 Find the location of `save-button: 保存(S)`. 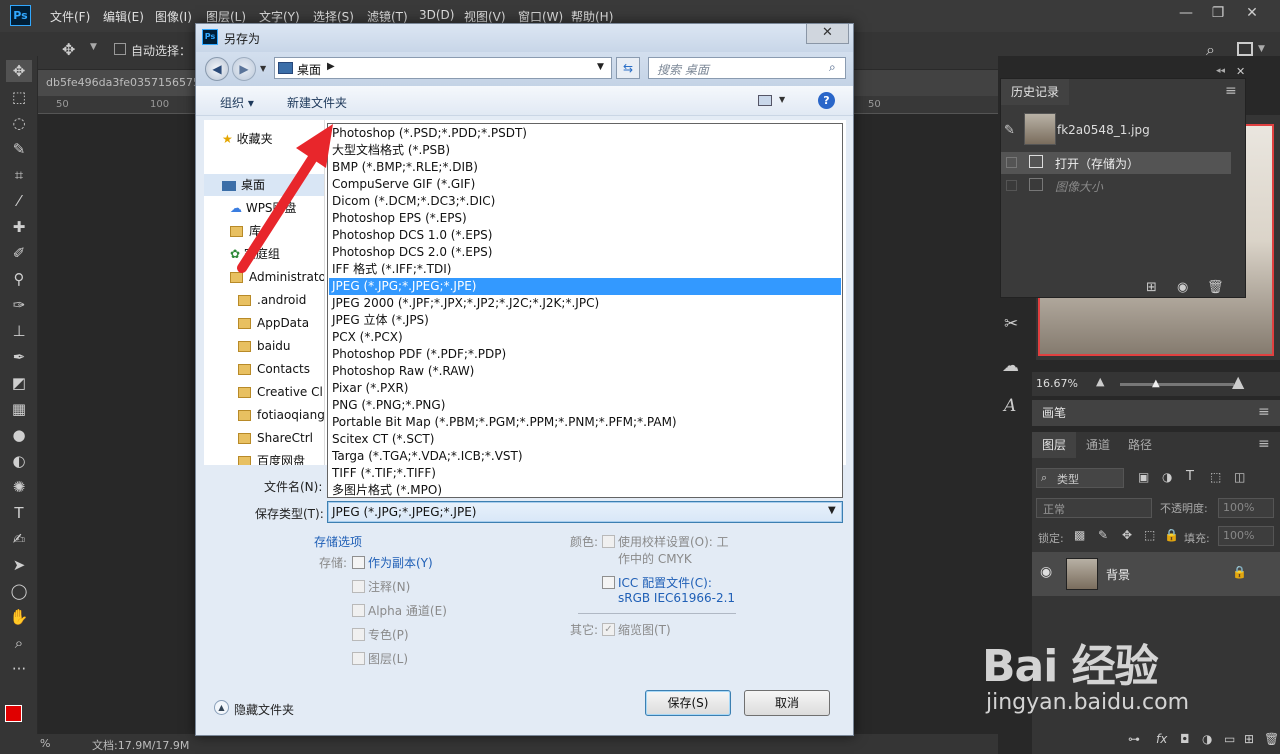

save-button: 保存(S) is located at coordinates (688, 703).